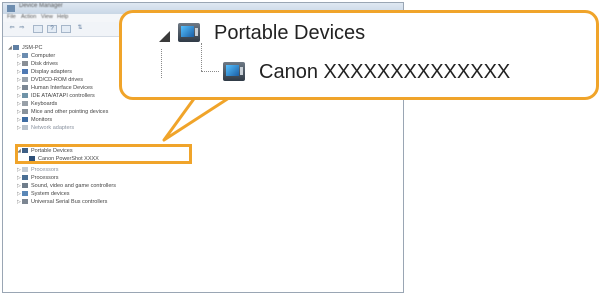 The width and height of the screenshot is (605, 295). I want to click on camera-device-icon, so click(234, 72).